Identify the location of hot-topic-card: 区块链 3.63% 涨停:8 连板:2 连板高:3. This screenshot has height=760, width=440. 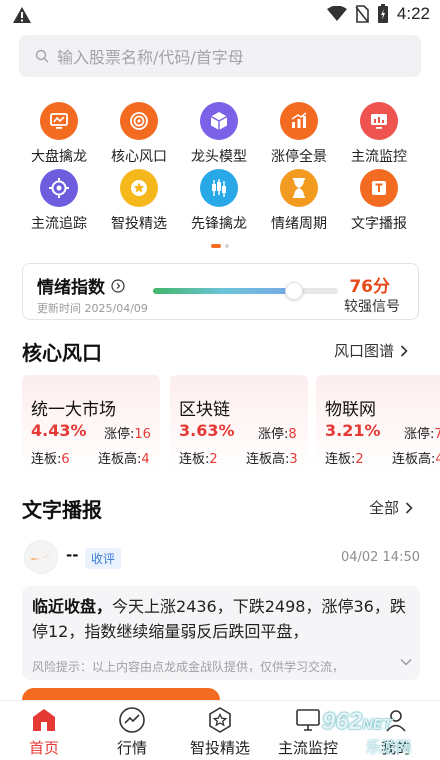
(239, 424).